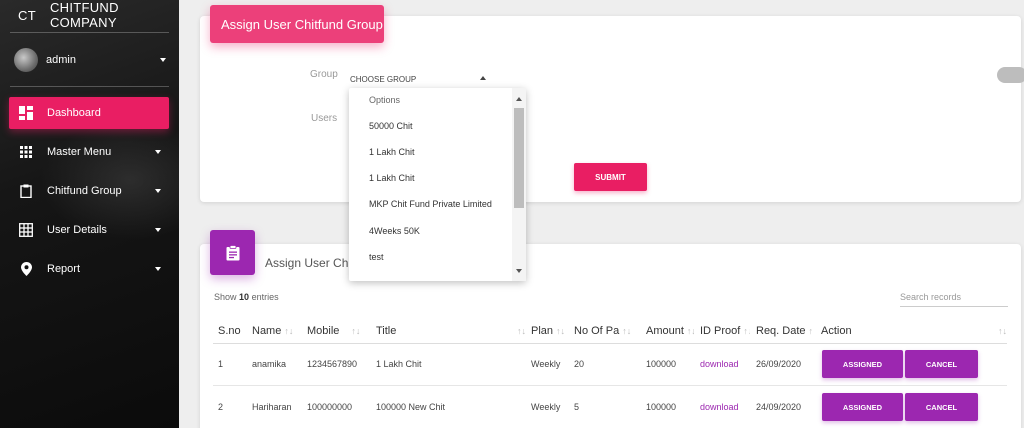  I want to click on cell-title: 1 Lakh Chit, so click(399, 364).